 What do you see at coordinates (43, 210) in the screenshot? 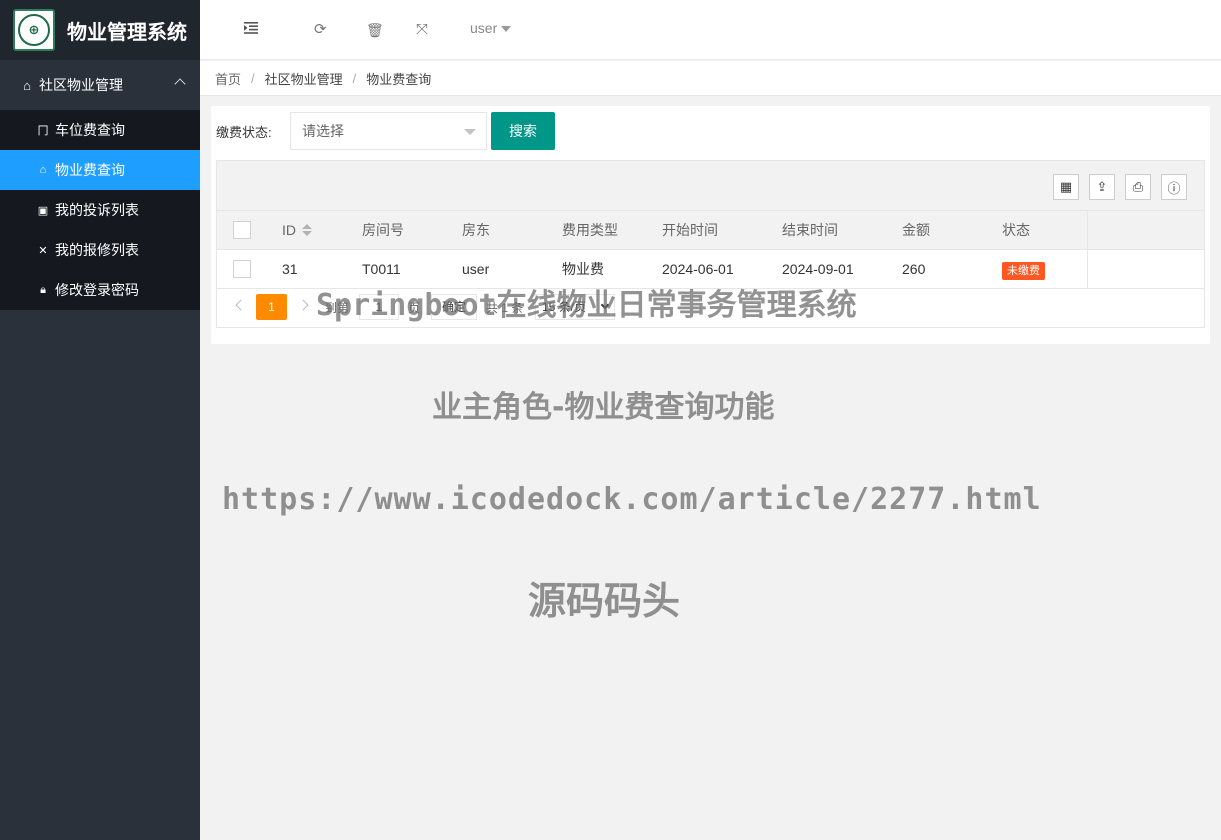
I see `complaint-icon: ▣` at bounding box center [43, 210].